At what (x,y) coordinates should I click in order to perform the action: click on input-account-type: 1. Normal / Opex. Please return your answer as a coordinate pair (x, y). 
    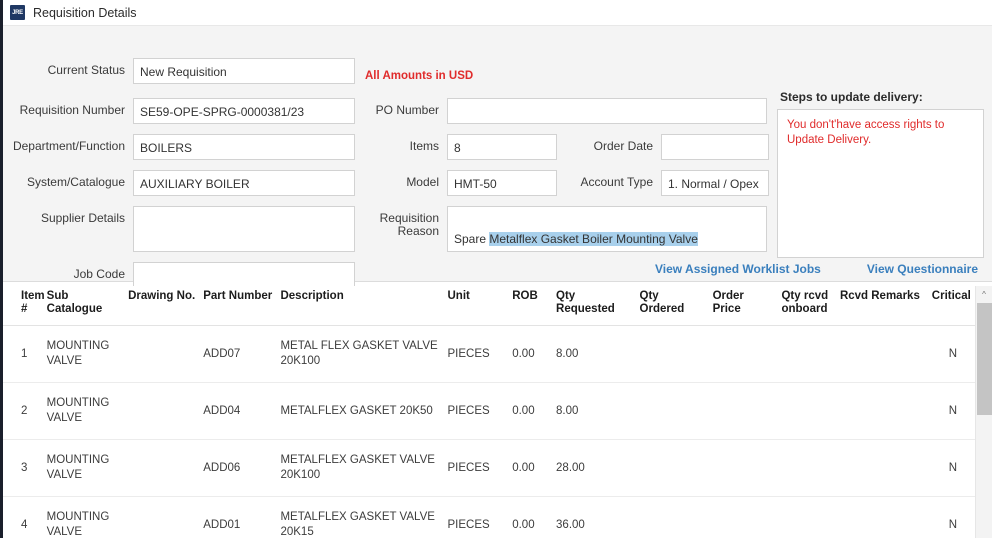
    Looking at the image, I should click on (715, 183).